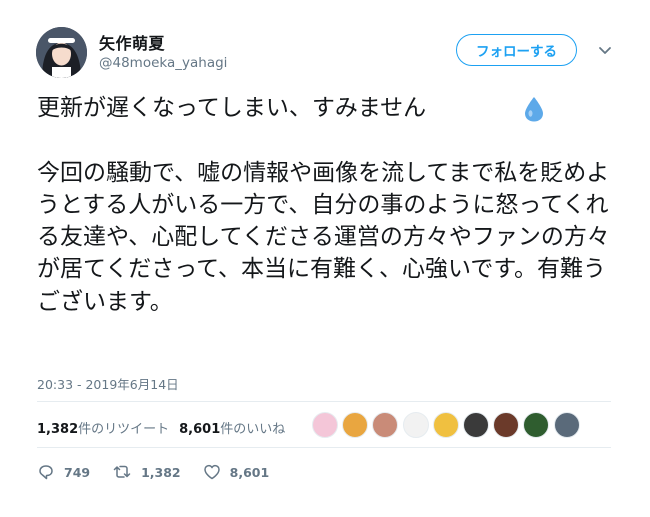 This screenshot has height=517, width=650. I want to click on user-handle: @48moeka_yahagi, so click(163, 63).